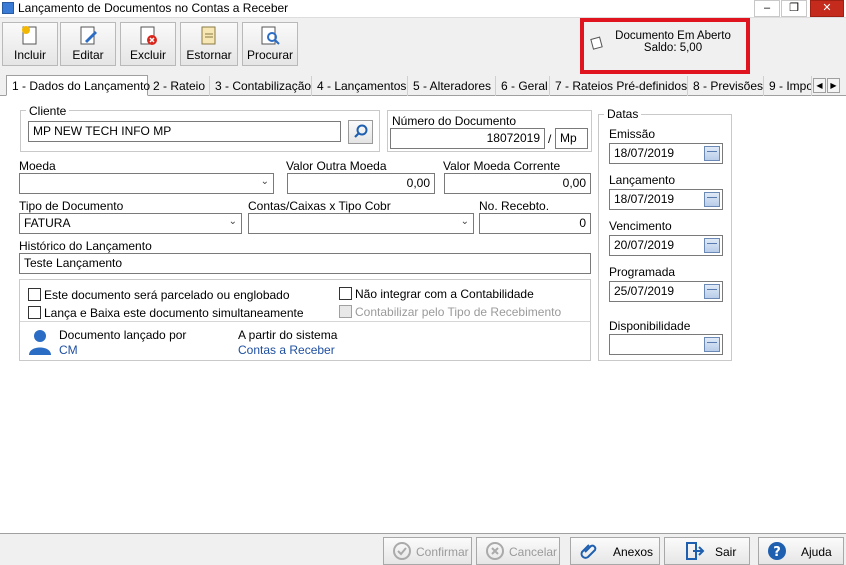 This screenshot has height=565, width=846. I want to click on lancamento-date-input: 18/07/2019, so click(666, 199).